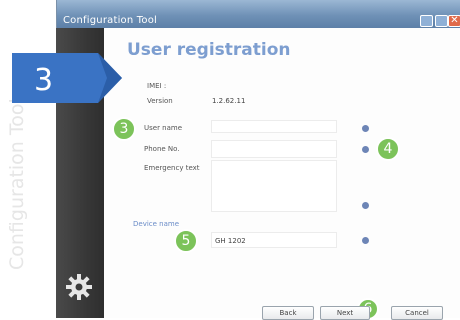  I want to click on gear-icon, so click(79, 287).